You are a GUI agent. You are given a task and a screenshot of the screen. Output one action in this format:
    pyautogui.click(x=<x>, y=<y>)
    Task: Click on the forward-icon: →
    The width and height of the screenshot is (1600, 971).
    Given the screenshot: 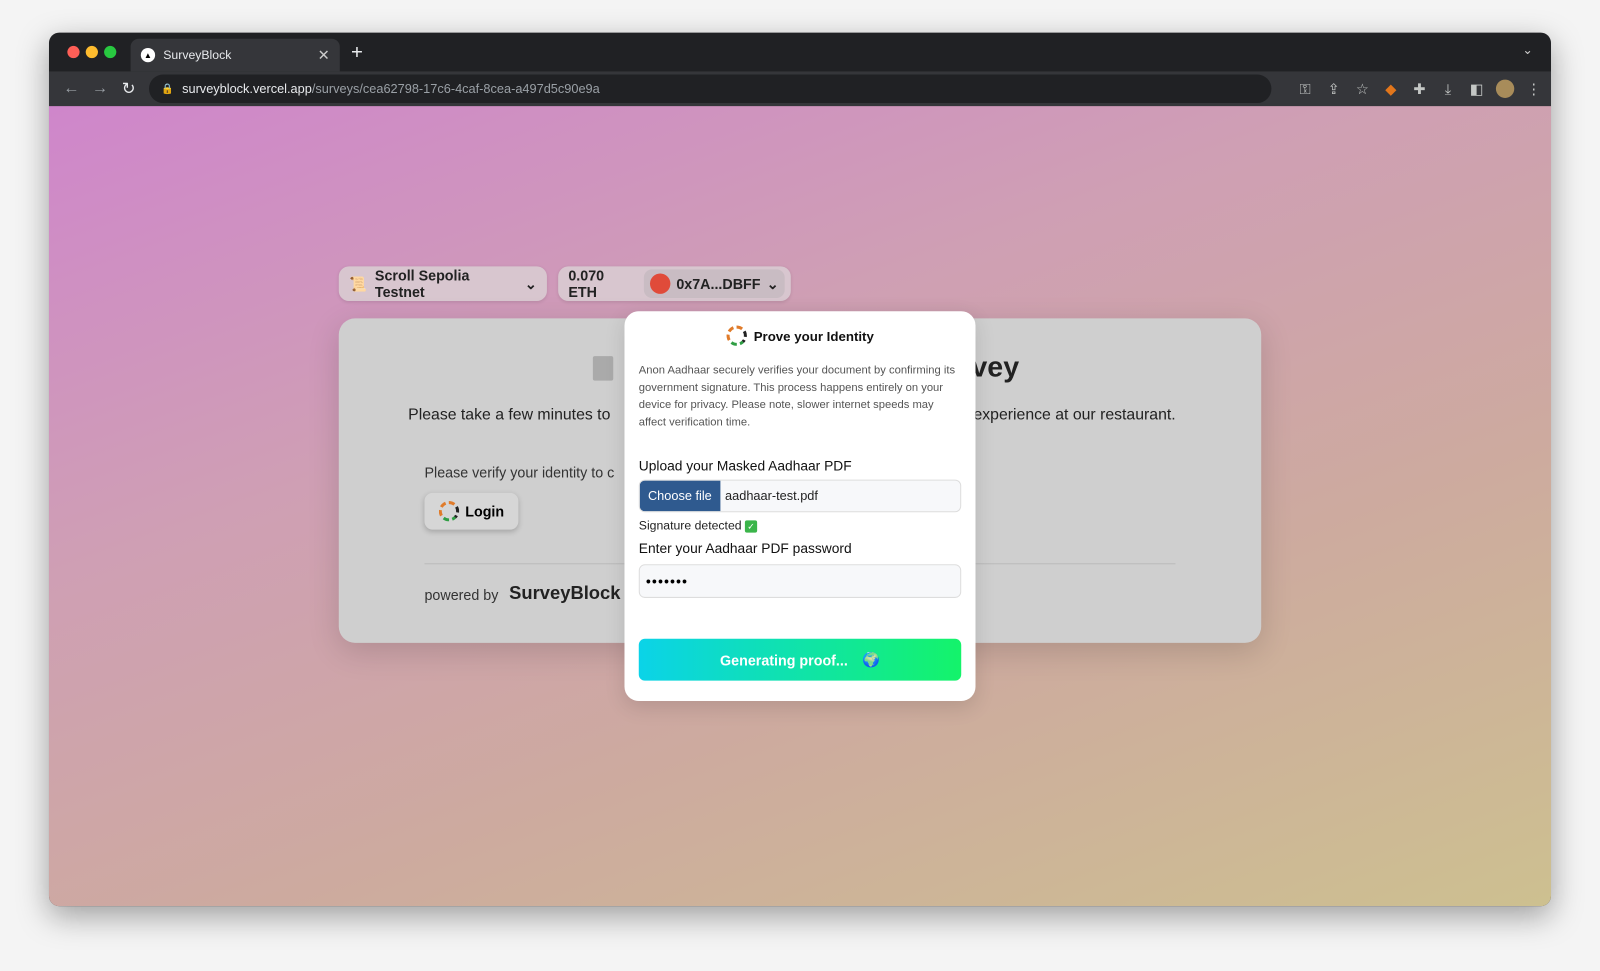 What is the action you would take?
    pyautogui.click(x=100, y=89)
    